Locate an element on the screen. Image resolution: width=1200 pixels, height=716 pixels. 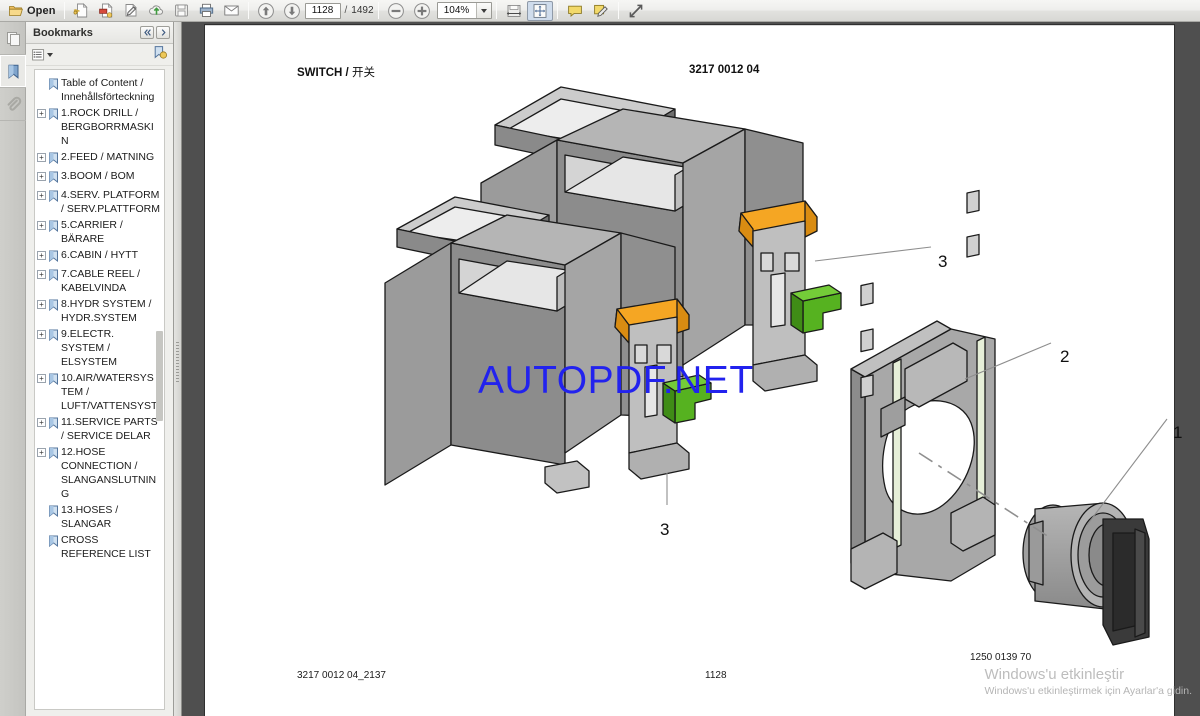
bookmark-item: +4.SERV. PLATFORM / SERV.PLATTFORM is located at coordinates (99, 202).